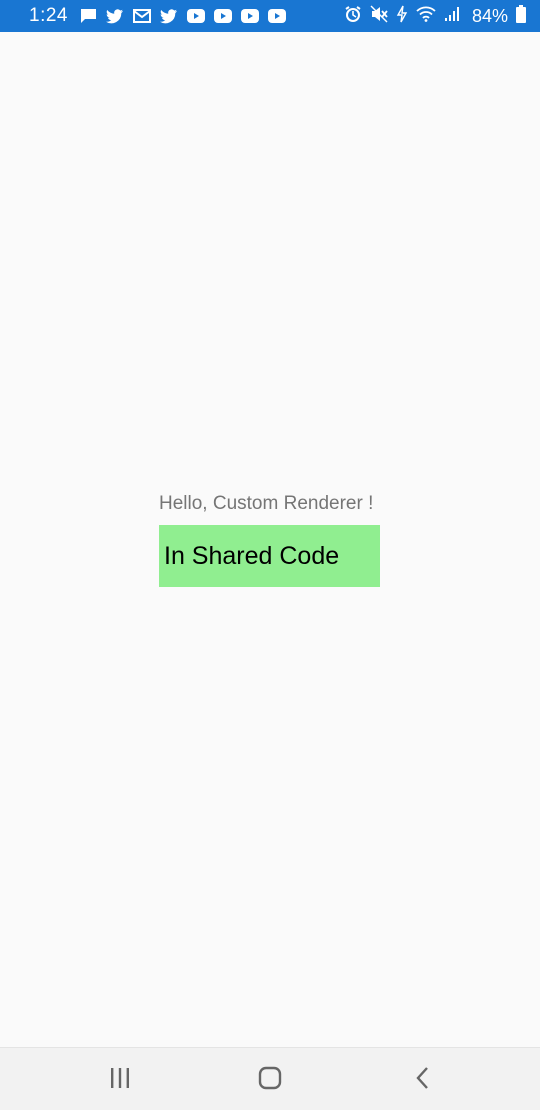  What do you see at coordinates (88, 16) in the screenshot?
I see `message-icon` at bounding box center [88, 16].